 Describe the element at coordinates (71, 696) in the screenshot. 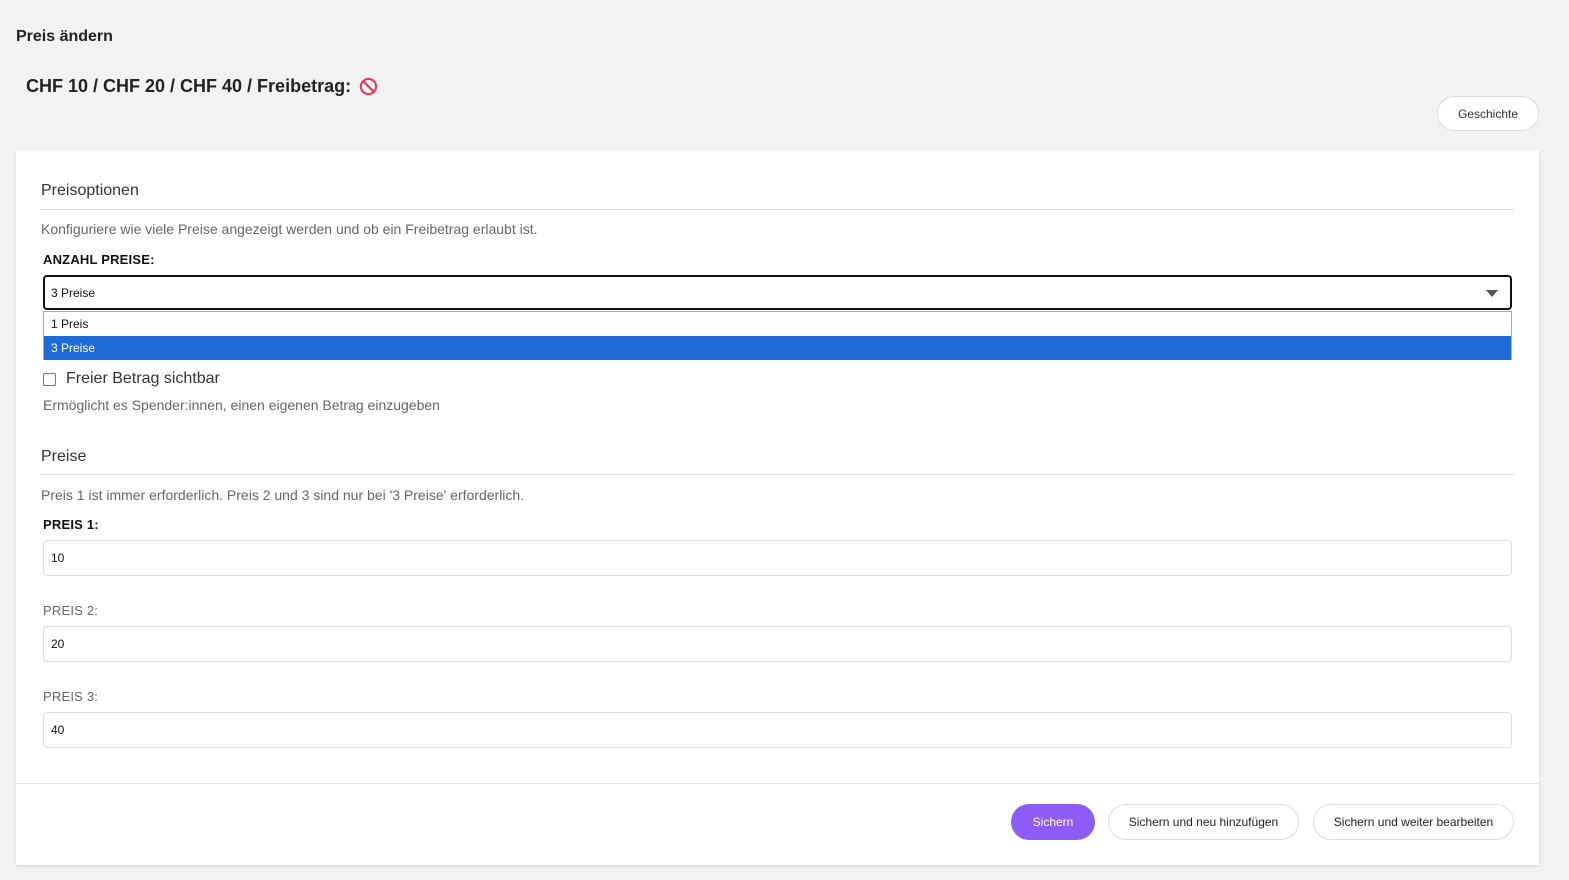

I see `price3-label: PREIS 3:` at that location.